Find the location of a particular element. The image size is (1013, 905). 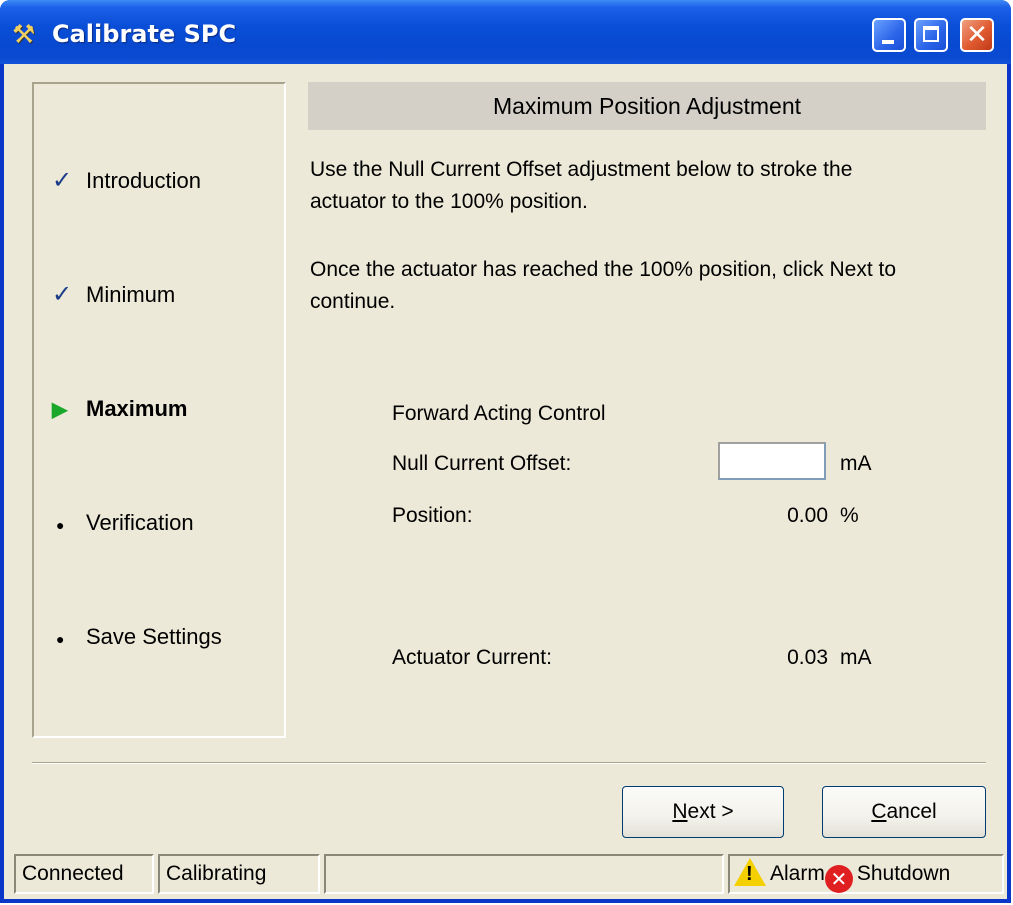

close-icon: ✕ is located at coordinates (977, 35).